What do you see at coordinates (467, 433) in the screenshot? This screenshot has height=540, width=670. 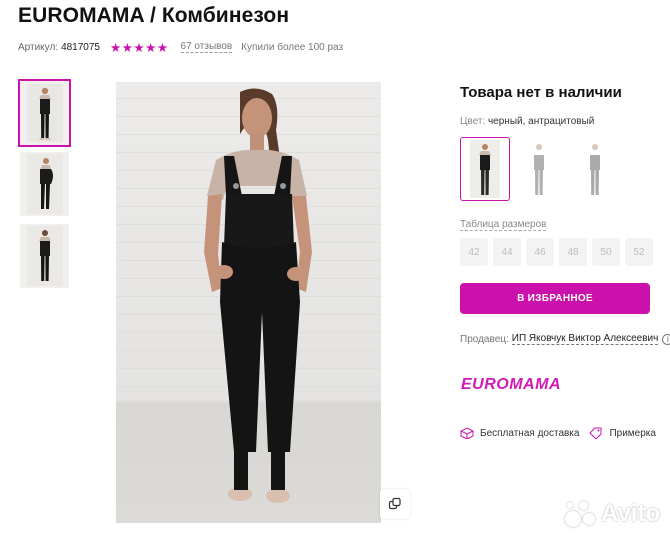 I see `box-icon` at bounding box center [467, 433].